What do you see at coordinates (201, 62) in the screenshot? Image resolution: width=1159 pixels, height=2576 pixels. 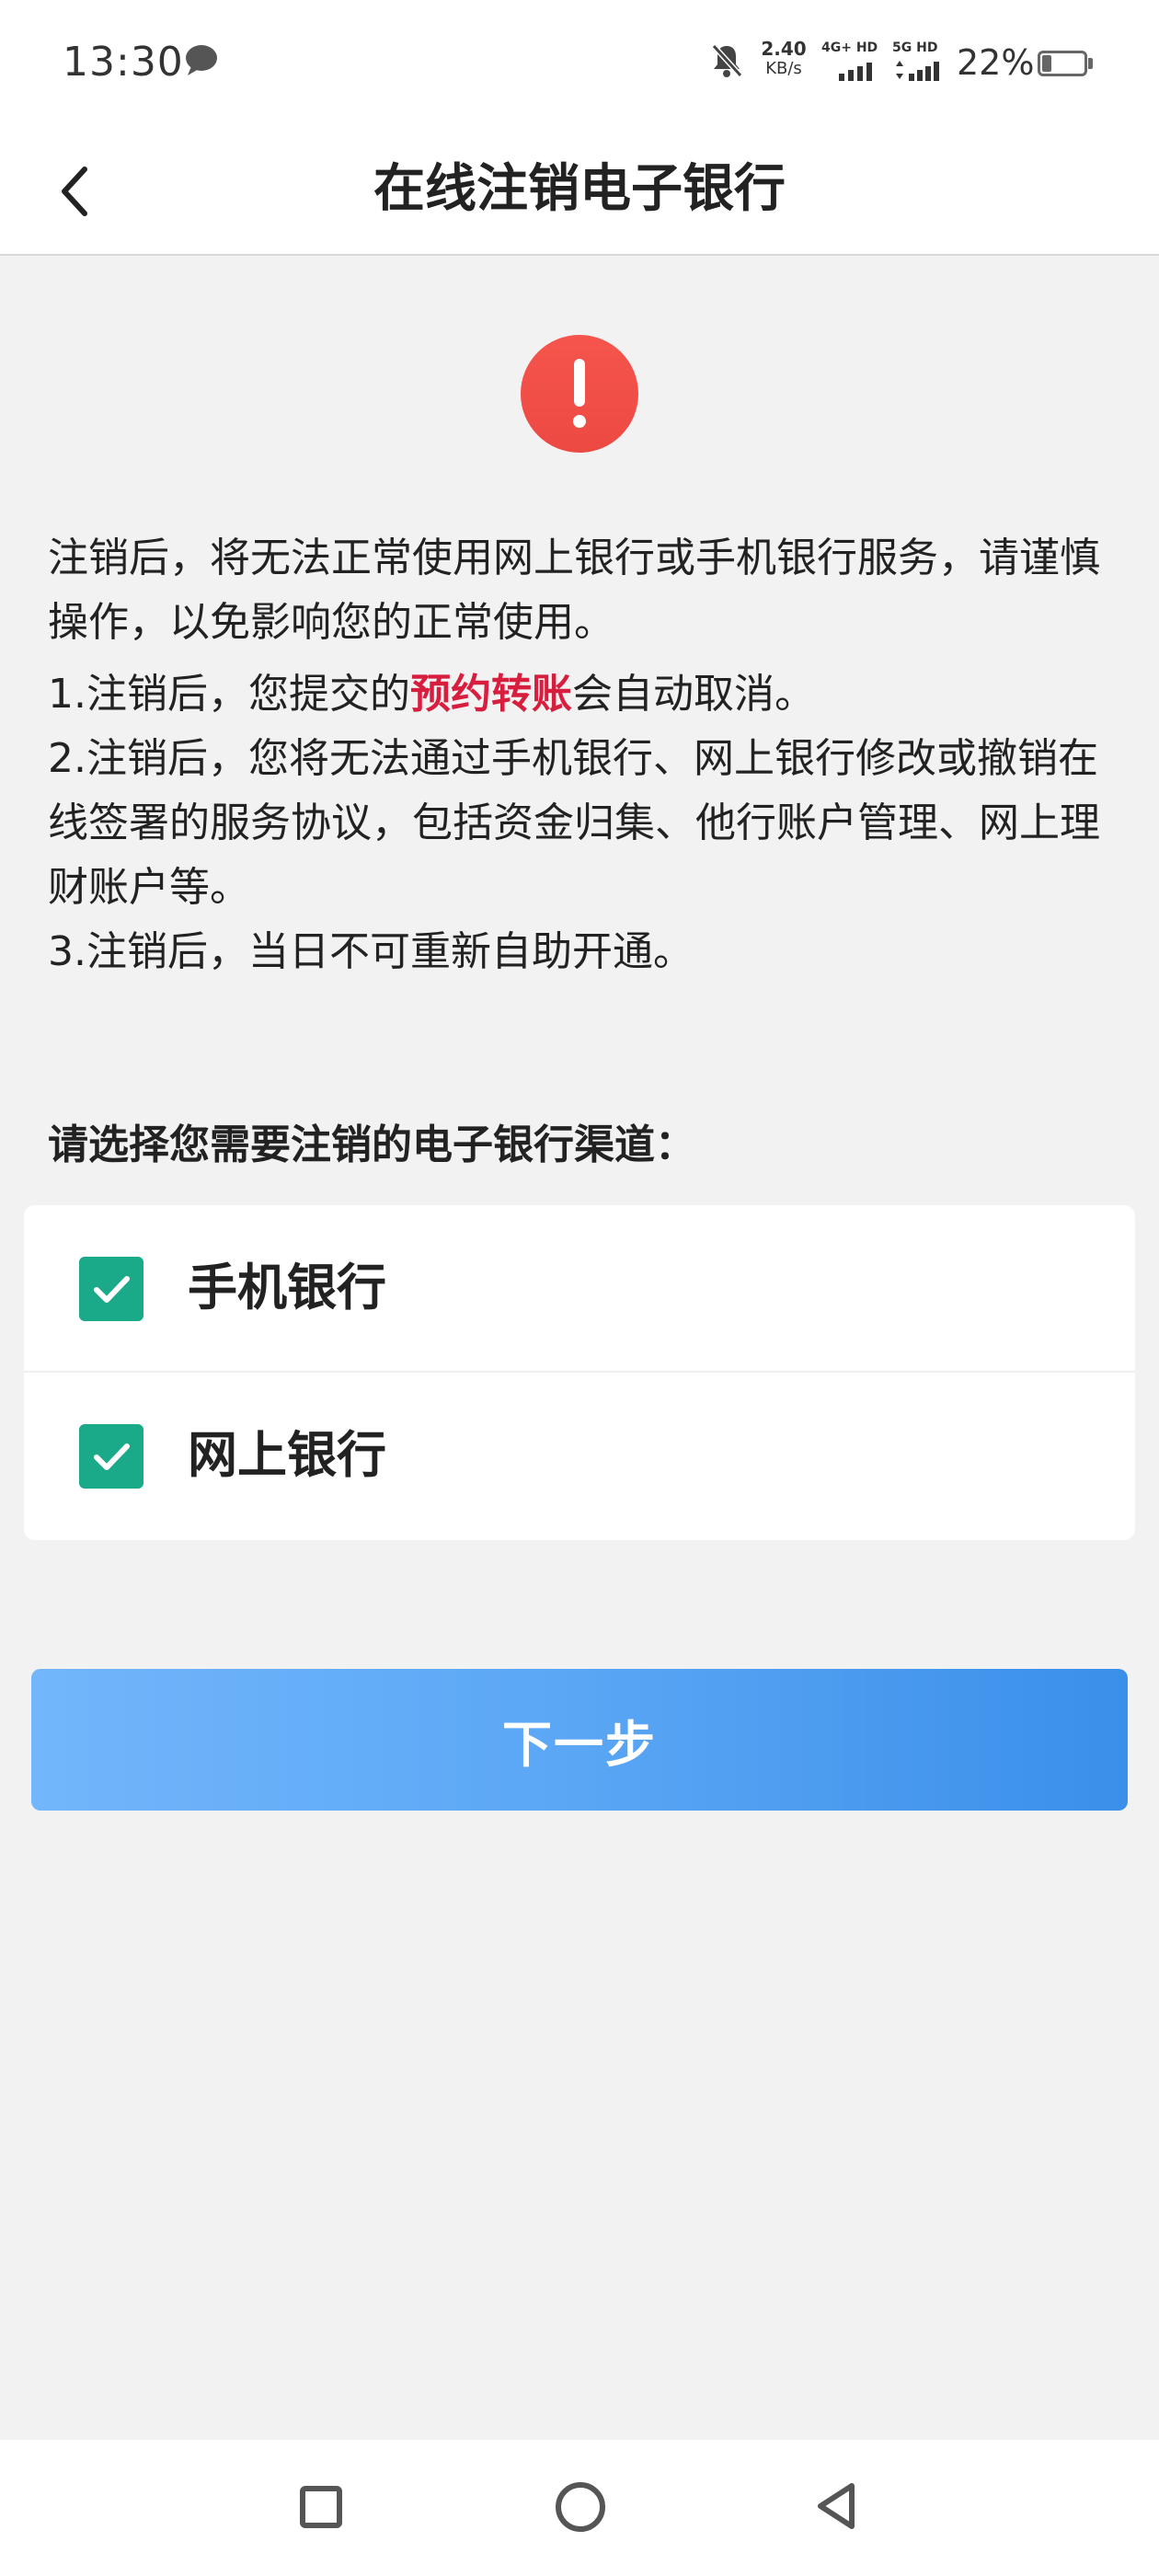 I see `message-icon` at bounding box center [201, 62].